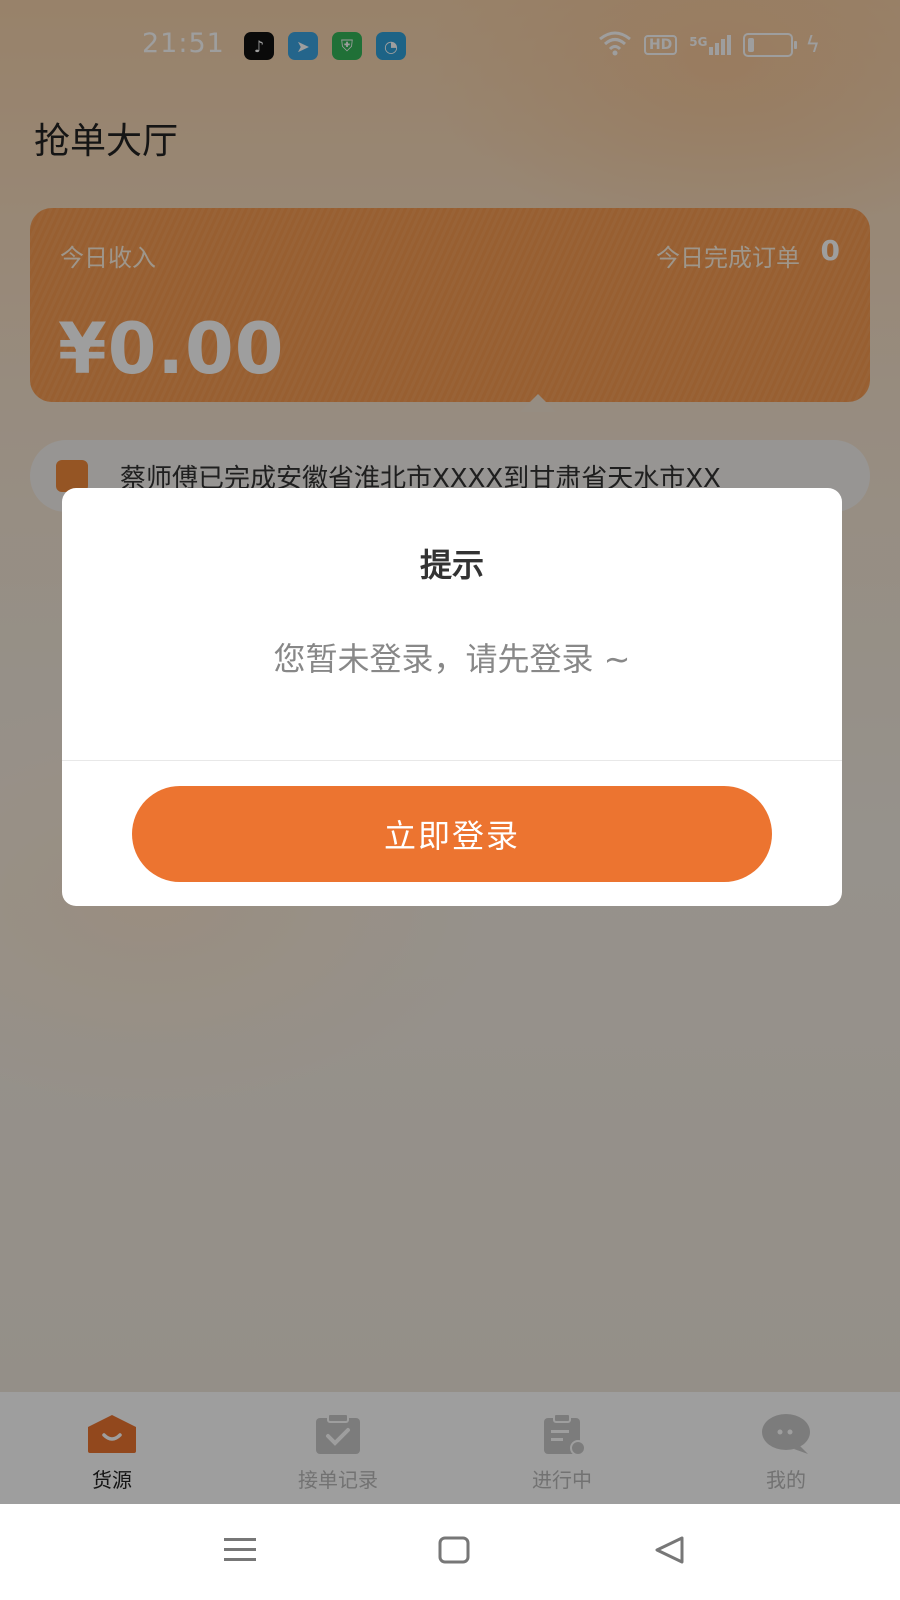  I want to click on dialog-message: 您暂未登录，请先登录 ~, so click(452, 659).